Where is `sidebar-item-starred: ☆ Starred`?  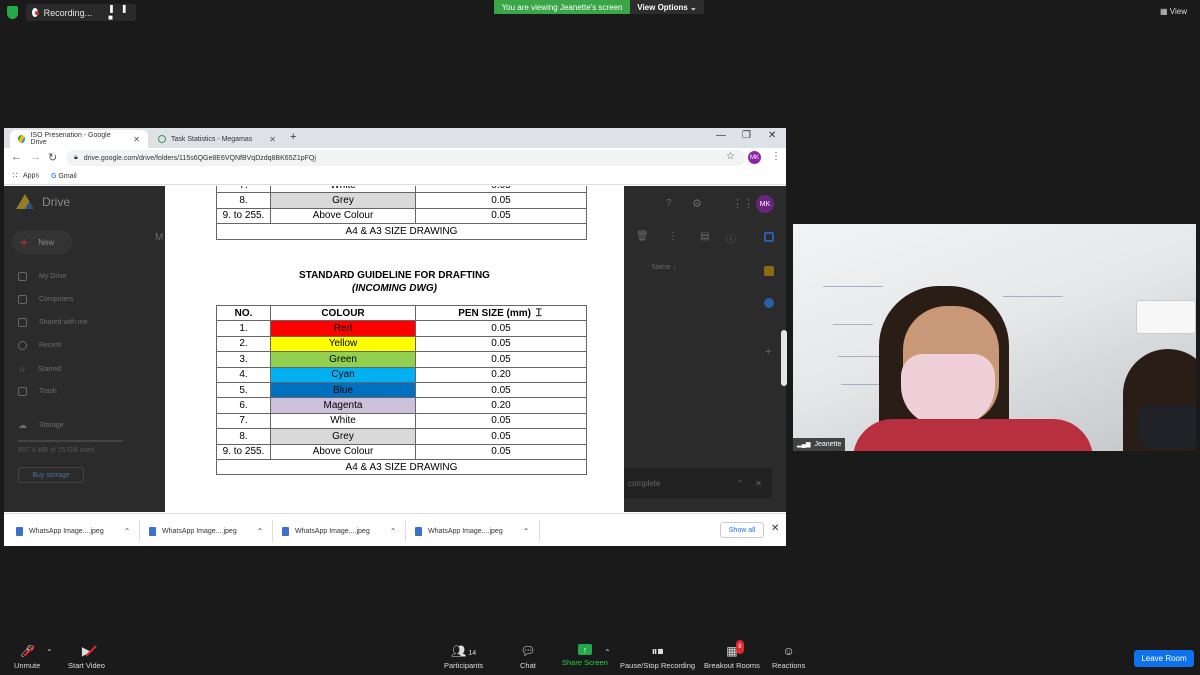
sidebar-item-starred: ☆ Starred is located at coordinates (39, 369).